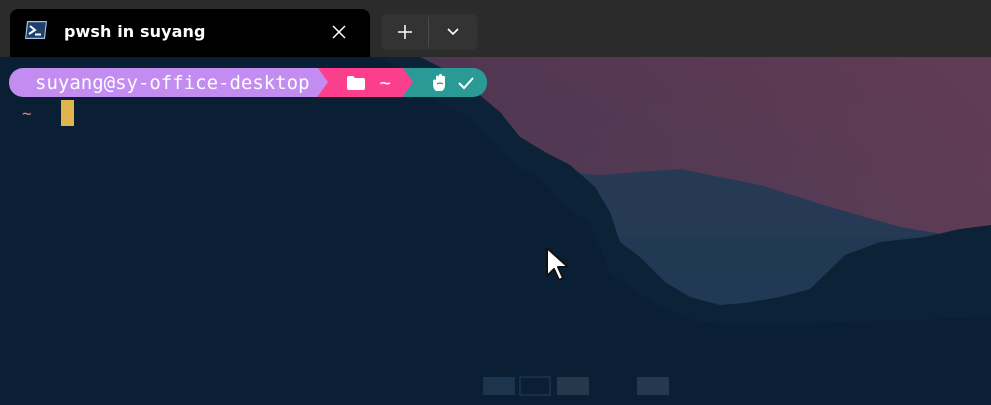 The height and width of the screenshot is (405, 991). Describe the element at coordinates (355, 82) in the screenshot. I see `folder-icon` at that location.